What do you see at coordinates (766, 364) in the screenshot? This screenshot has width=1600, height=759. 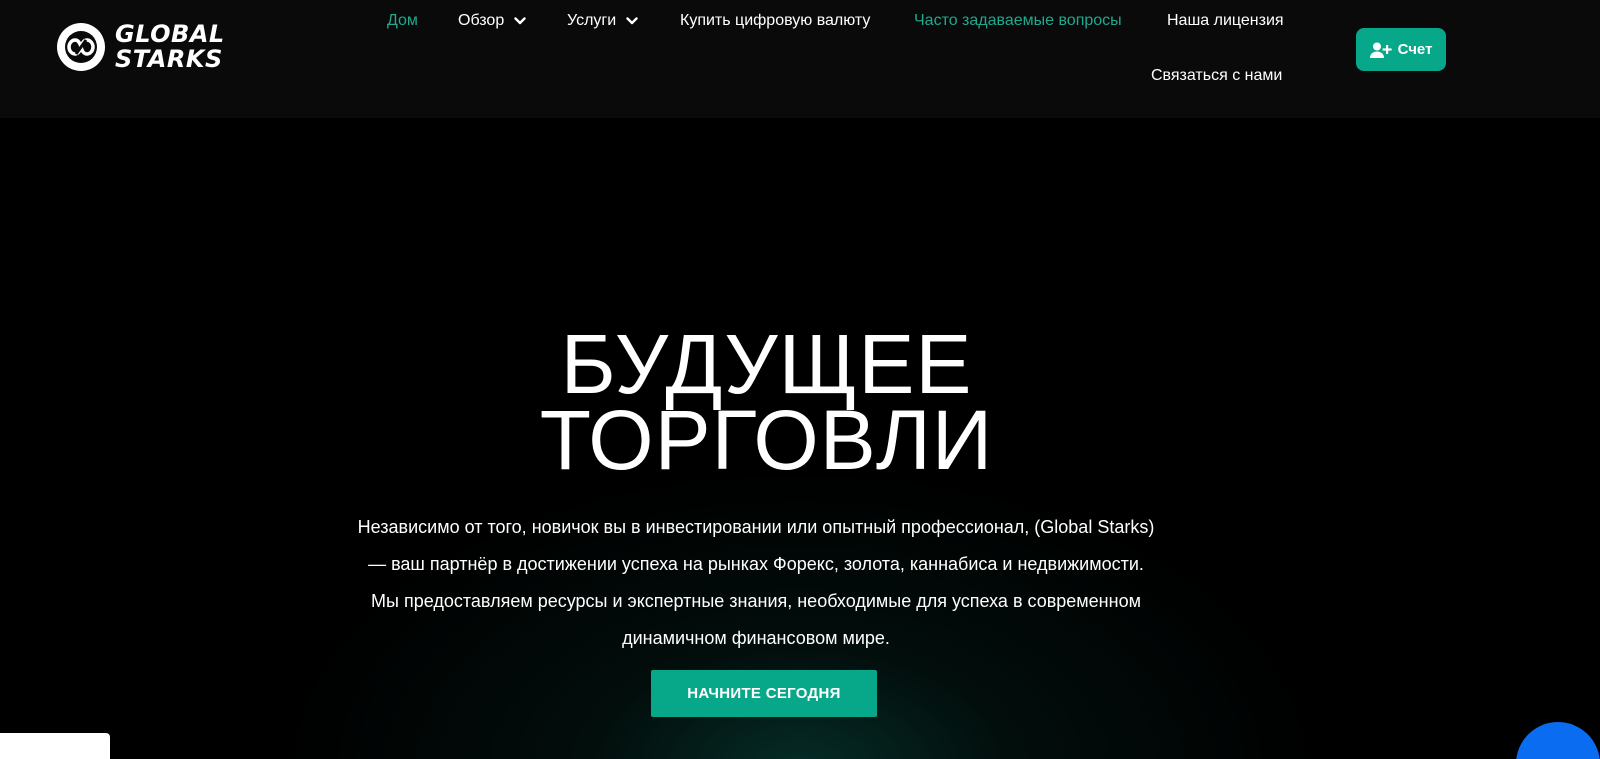 I see `hero-title-line-1: БУДУЩЕЕ` at bounding box center [766, 364].